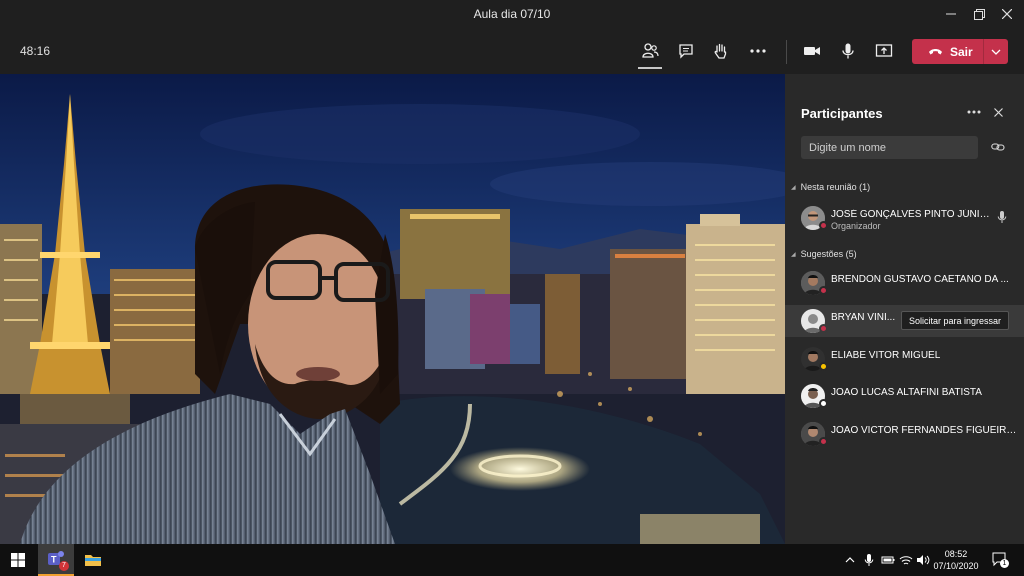 The width and height of the screenshot is (1024, 576). I want to click on raise-hand-button, so click(721, 51).